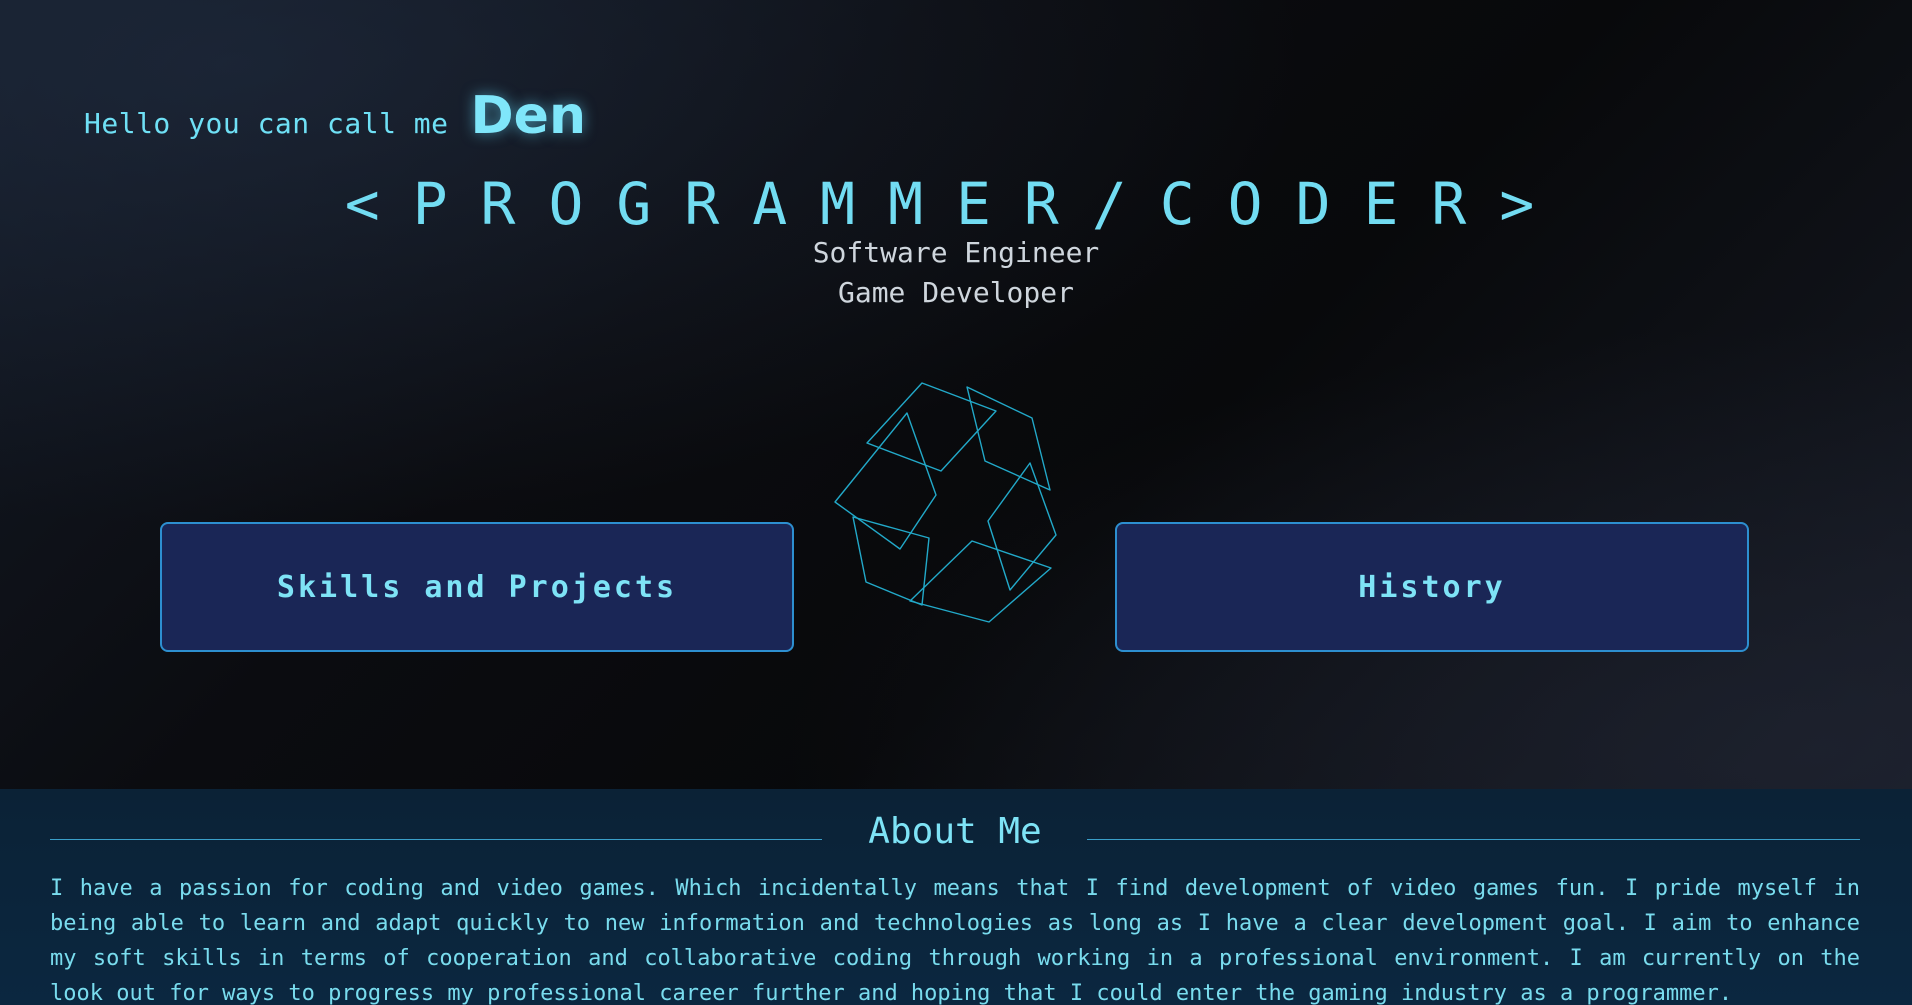 Image resolution: width=1912 pixels, height=1005 pixels. I want to click on about-divider-right, so click(1473, 839).